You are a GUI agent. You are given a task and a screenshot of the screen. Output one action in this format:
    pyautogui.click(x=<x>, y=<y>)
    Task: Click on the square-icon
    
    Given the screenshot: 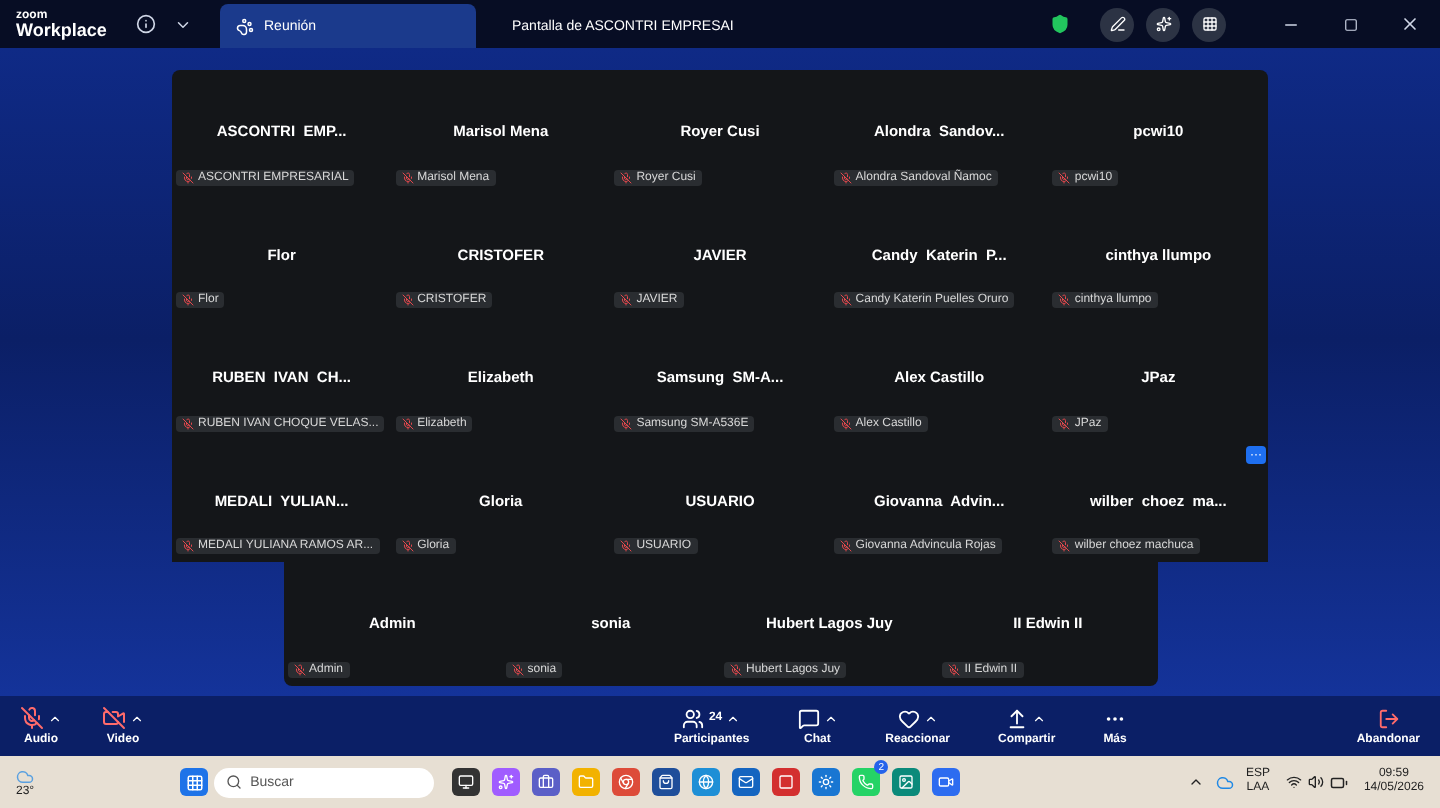 What is the action you would take?
    pyautogui.click(x=786, y=782)
    